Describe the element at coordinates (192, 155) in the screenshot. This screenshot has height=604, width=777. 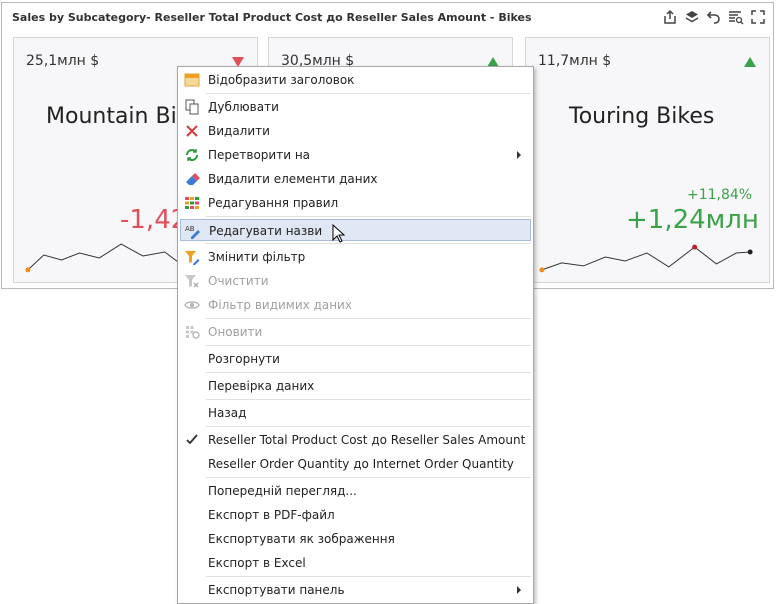
I see `convert-icon` at that location.